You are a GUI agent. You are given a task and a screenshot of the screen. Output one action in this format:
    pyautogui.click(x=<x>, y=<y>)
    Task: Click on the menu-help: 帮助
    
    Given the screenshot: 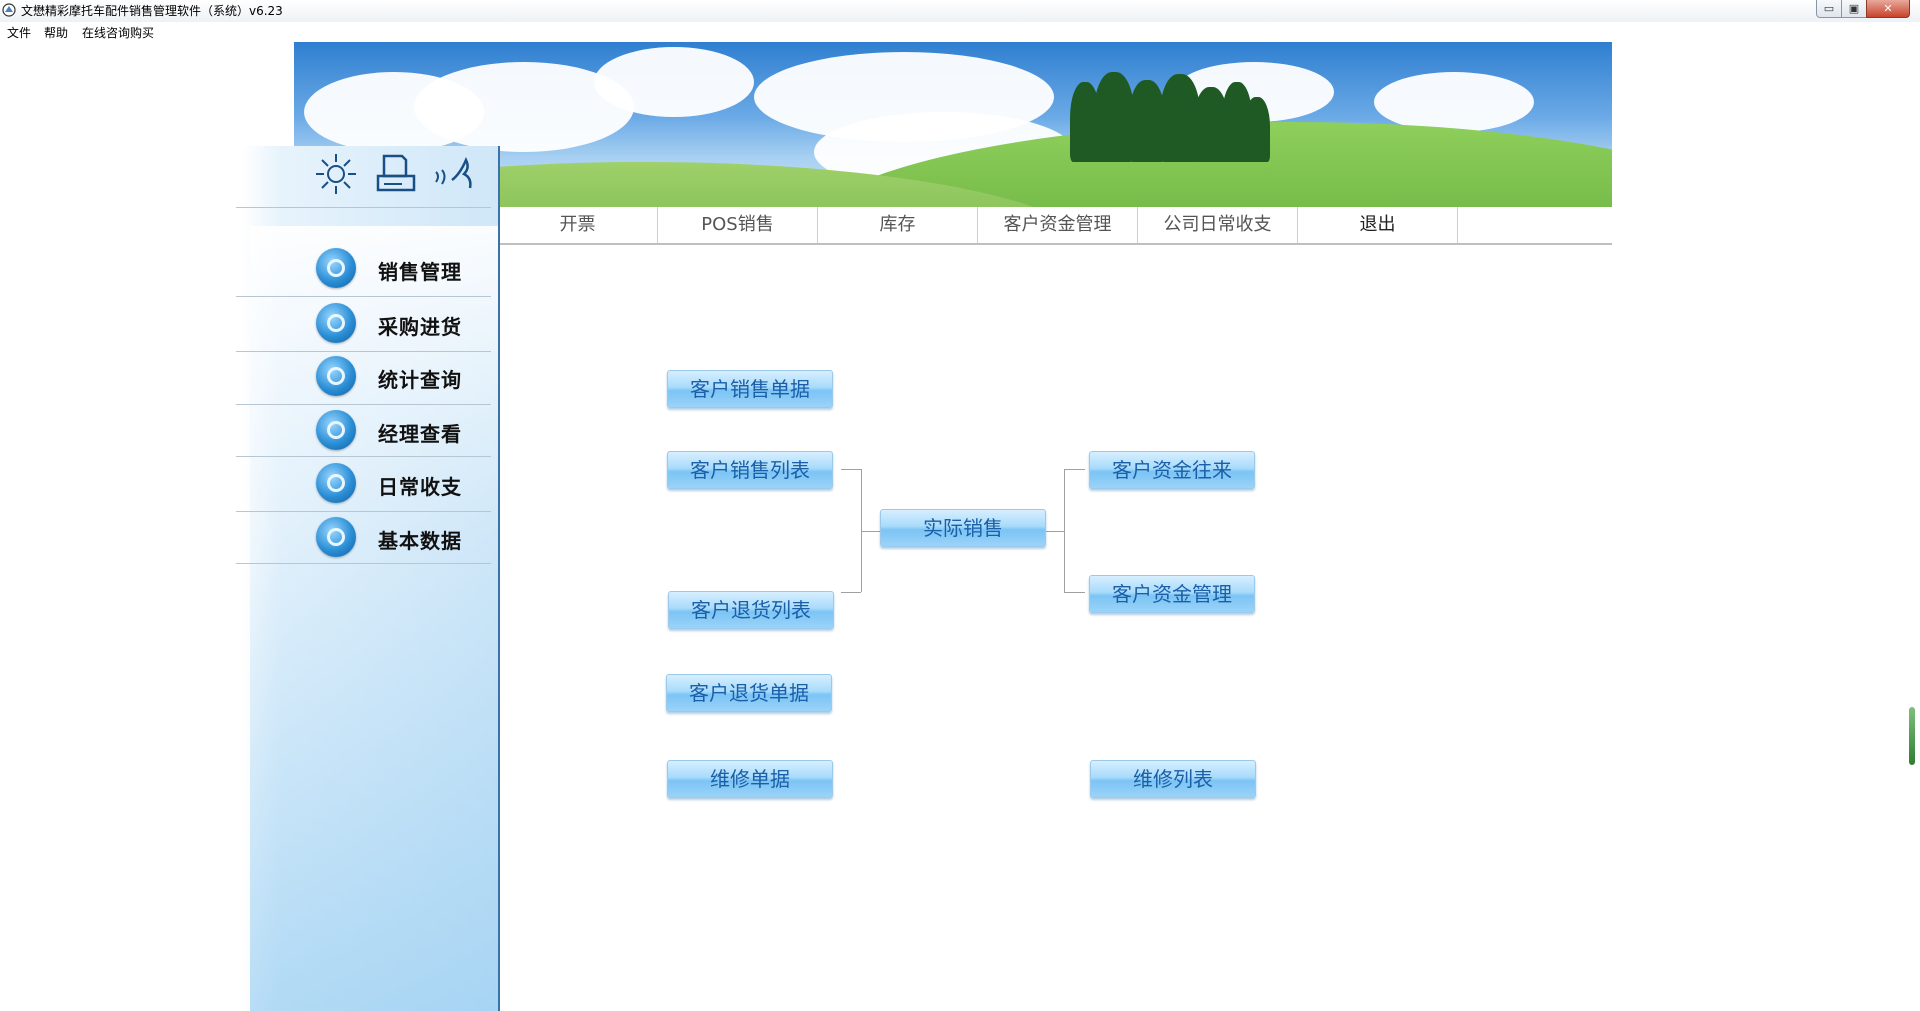 What is the action you would take?
    pyautogui.click(x=56, y=32)
    